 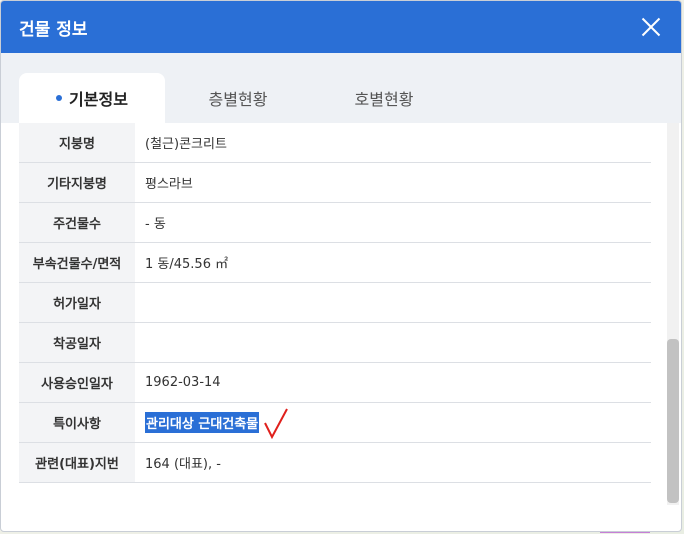 I want to click on tab-unit-status: 호별현황, so click(x=384, y=98).